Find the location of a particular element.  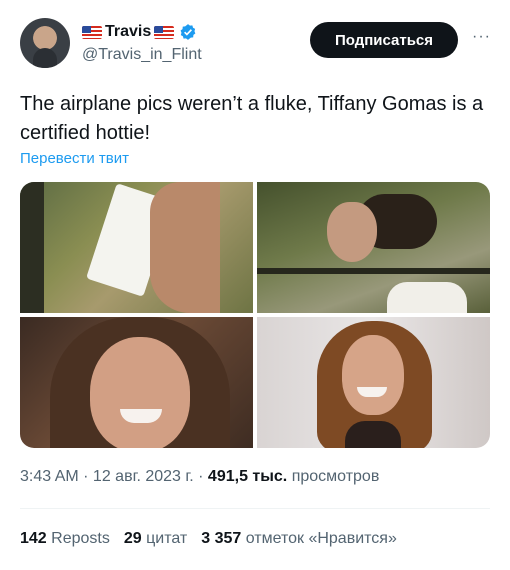

tweet-time: 3:43 AM is located at coordinates (49, 476).